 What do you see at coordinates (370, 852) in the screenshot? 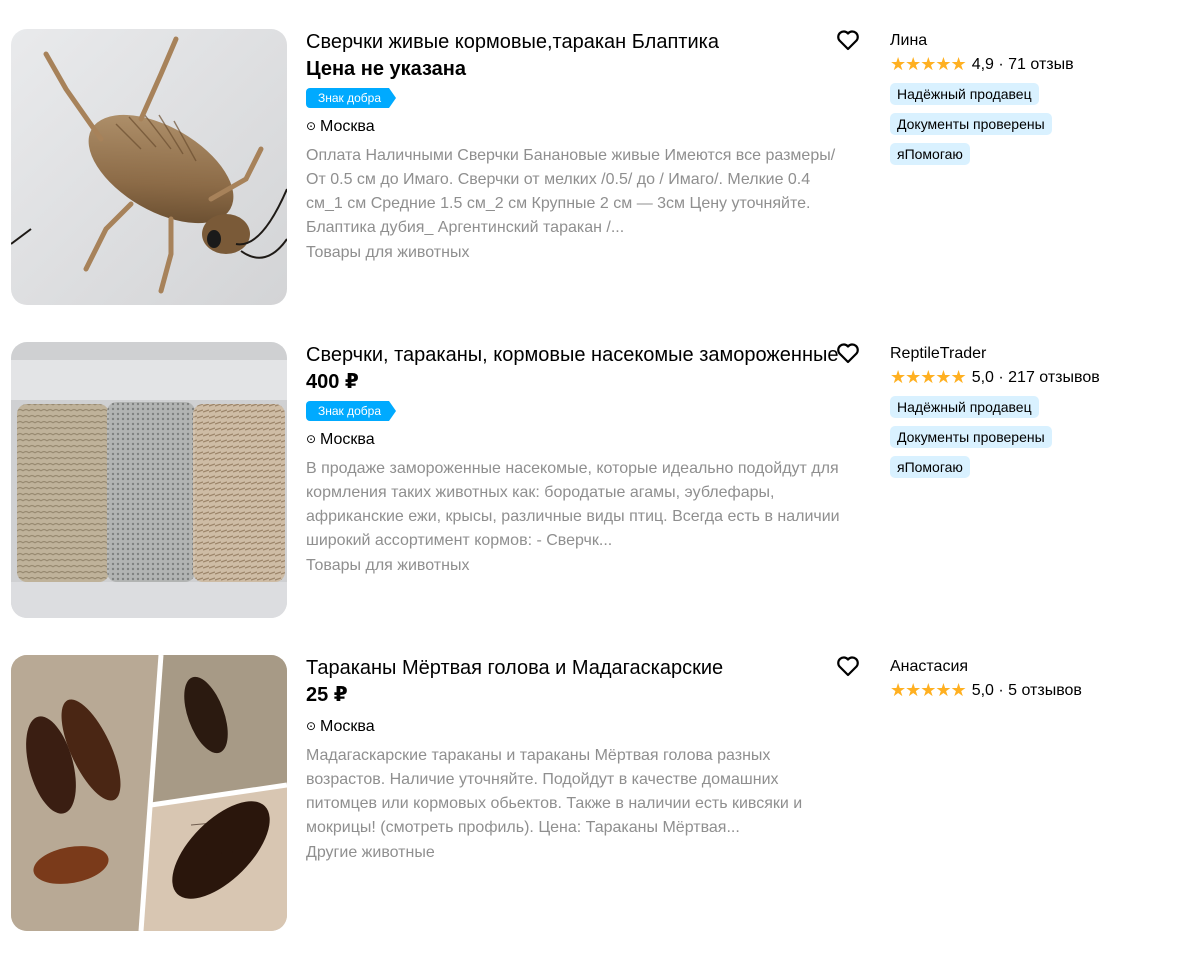
I see `listing-category: Другие животные` at bounding box center [370, 852].